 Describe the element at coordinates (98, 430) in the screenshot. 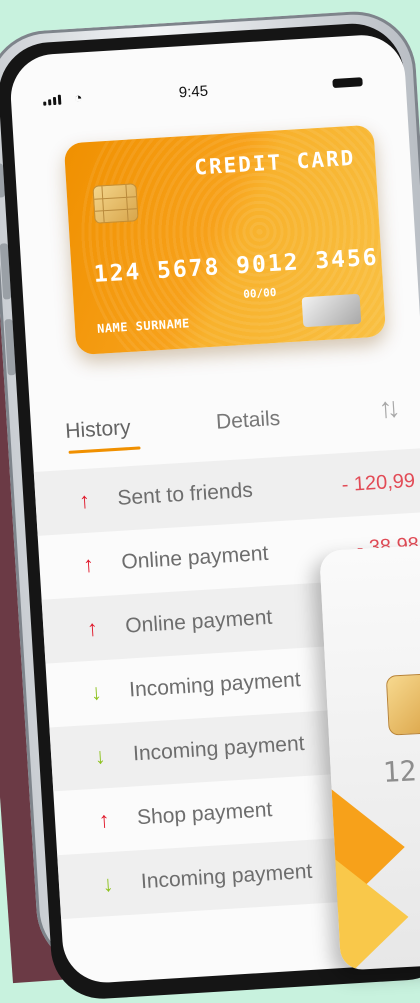

I see `tab-history: History` at that location.